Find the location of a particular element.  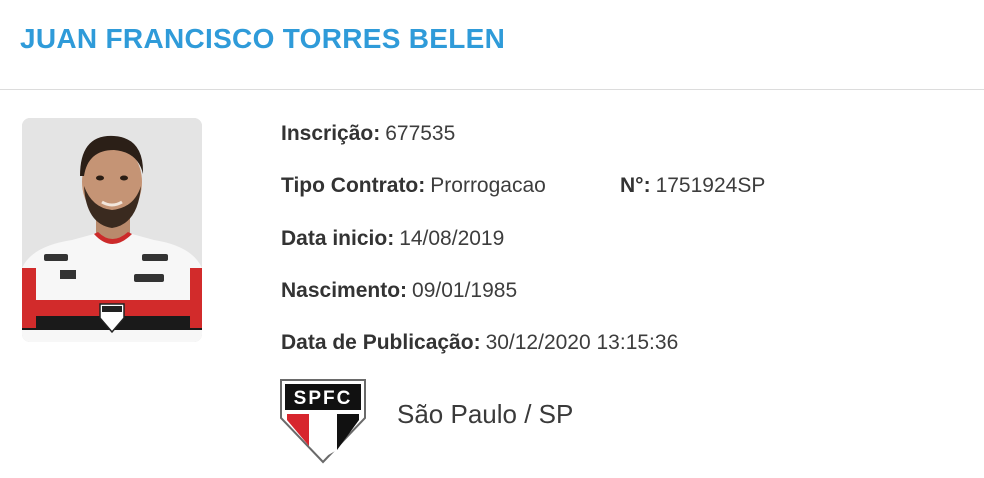

inscricao-label: Inscrição: is located at coordinates (331, 133).